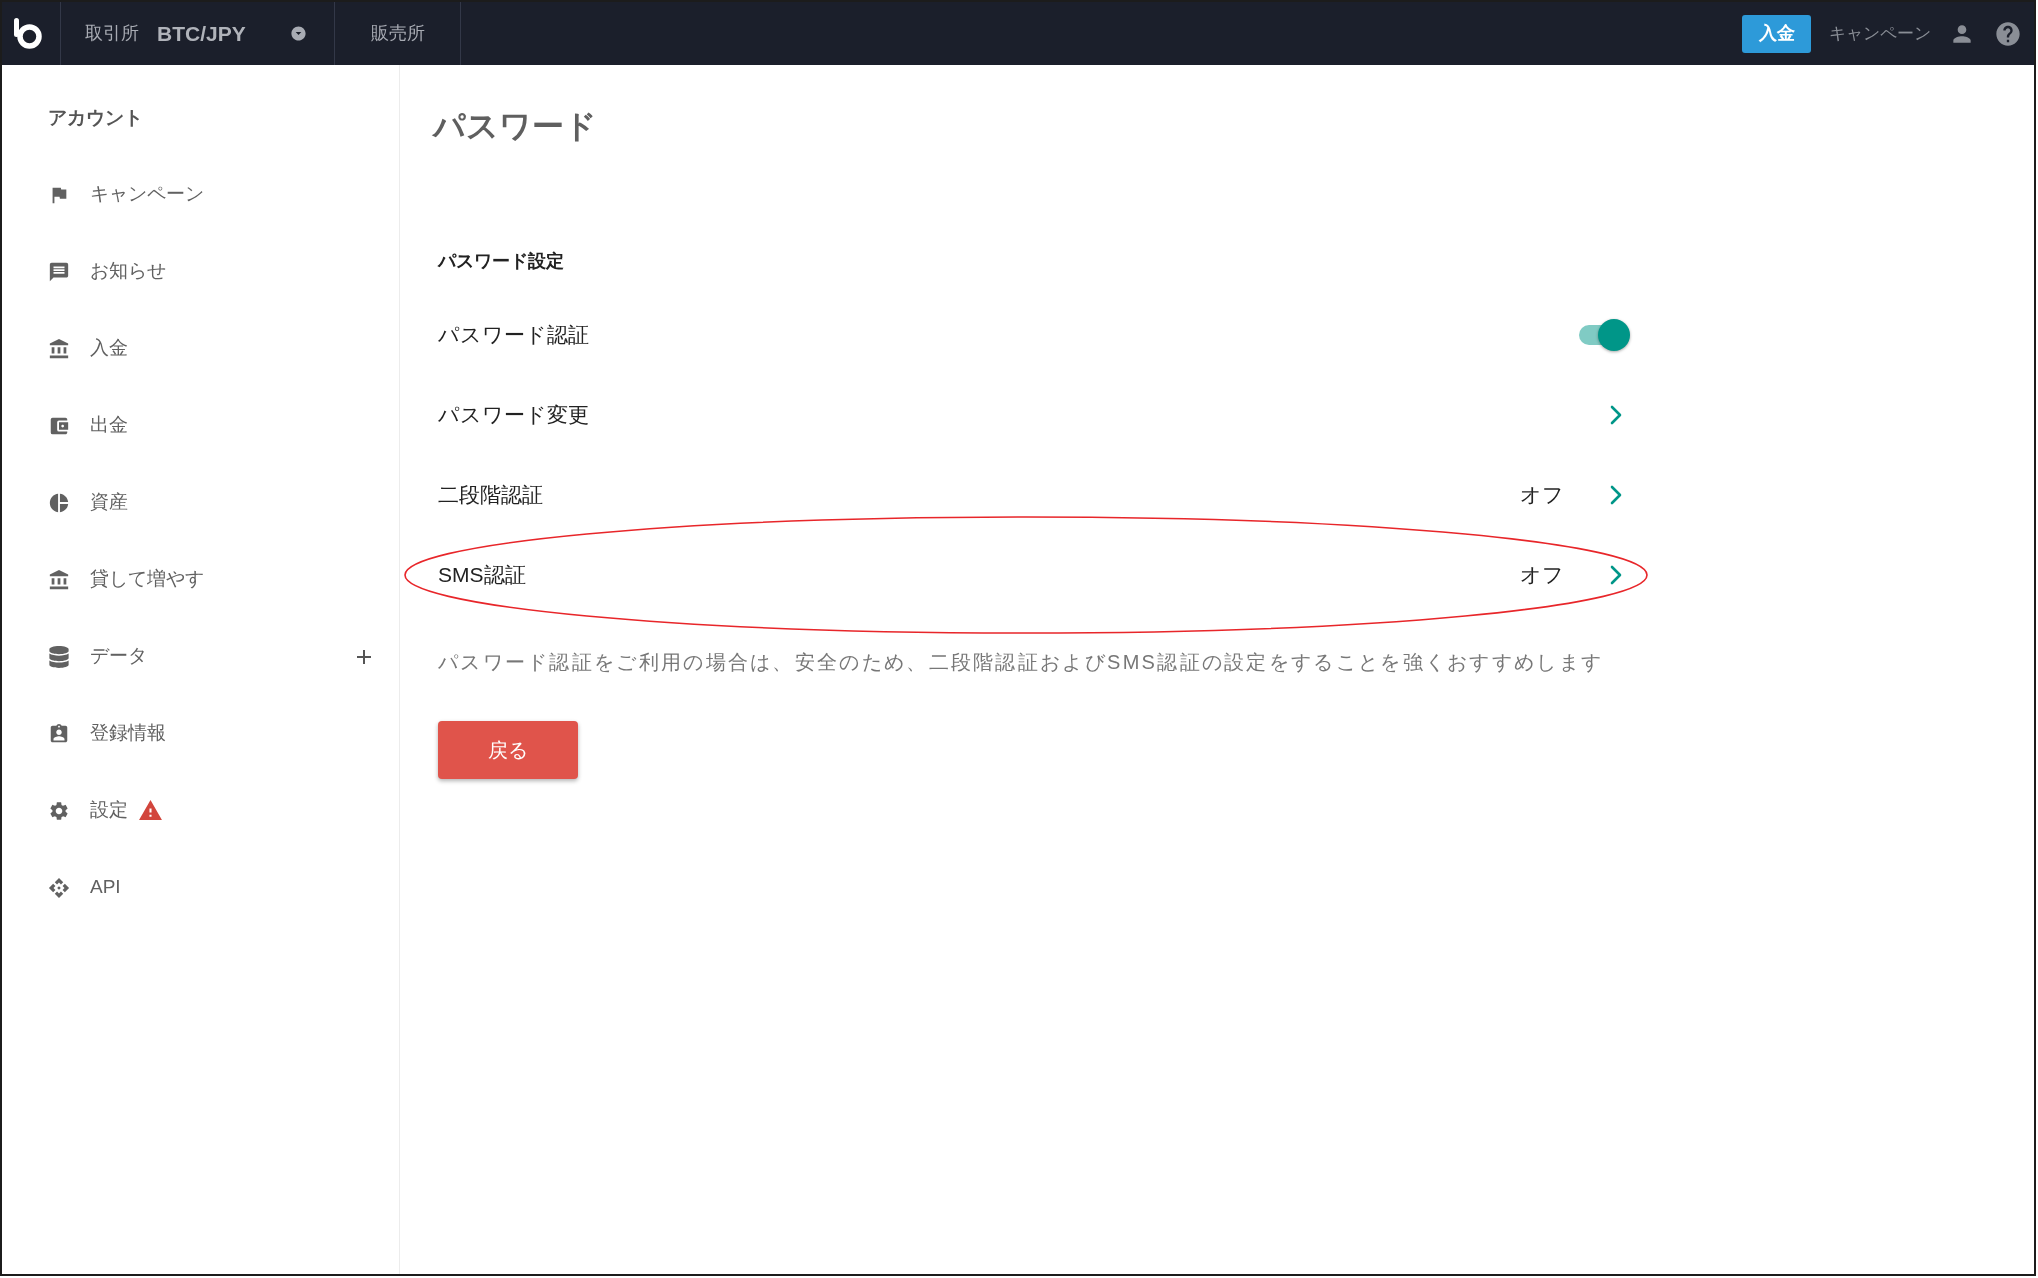 The image size is (2038, 1278). What do you see at coordinates (88, 810) in the screenshot?
I see `sidebar-item: 設定` at bounding box center [88, 810].